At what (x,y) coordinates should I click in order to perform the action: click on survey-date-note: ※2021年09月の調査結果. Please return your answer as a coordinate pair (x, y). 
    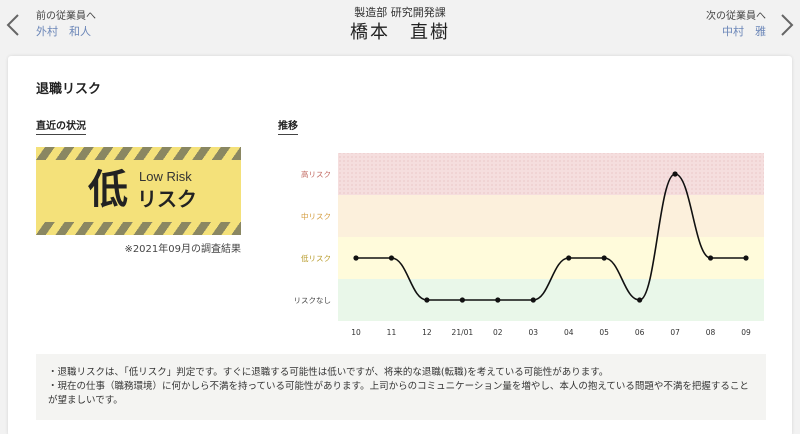
    Looking at the image, I should click on (182, 249).